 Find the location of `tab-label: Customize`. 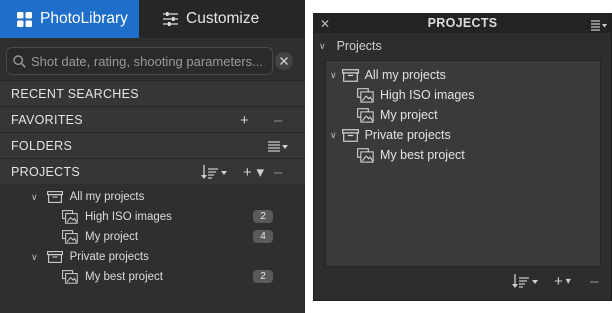

tab-label: Customize is located at coordinates (223, 18).